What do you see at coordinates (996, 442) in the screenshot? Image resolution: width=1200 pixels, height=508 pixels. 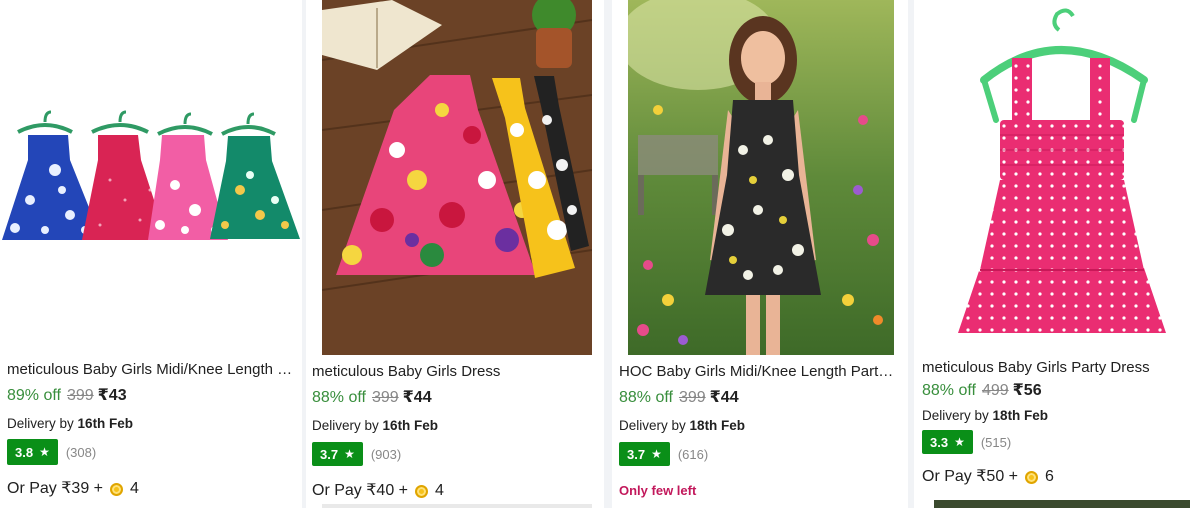 I see `rating-count: (515)` at bounding box center [996, 442].